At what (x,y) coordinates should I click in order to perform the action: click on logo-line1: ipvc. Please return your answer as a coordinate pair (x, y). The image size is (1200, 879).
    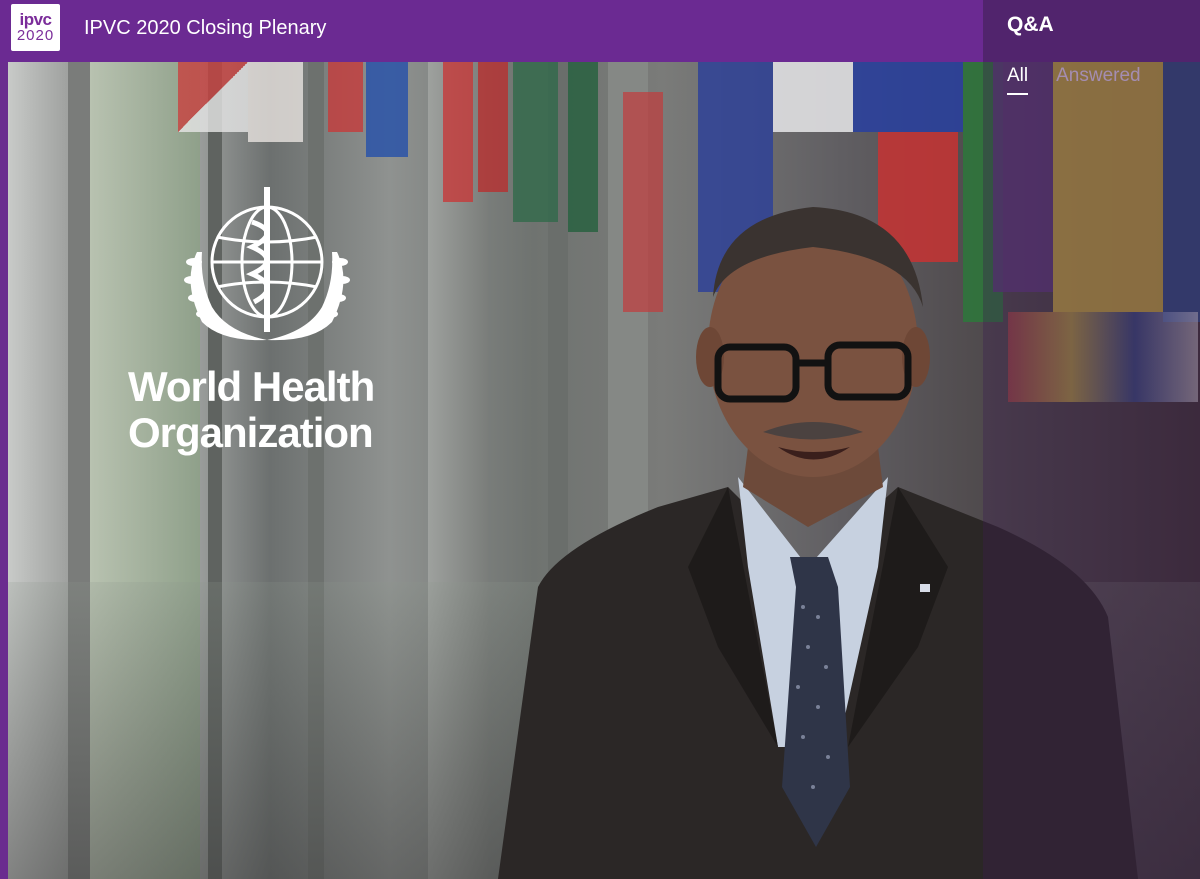
    Looking at the image, I should click on (35, 19).